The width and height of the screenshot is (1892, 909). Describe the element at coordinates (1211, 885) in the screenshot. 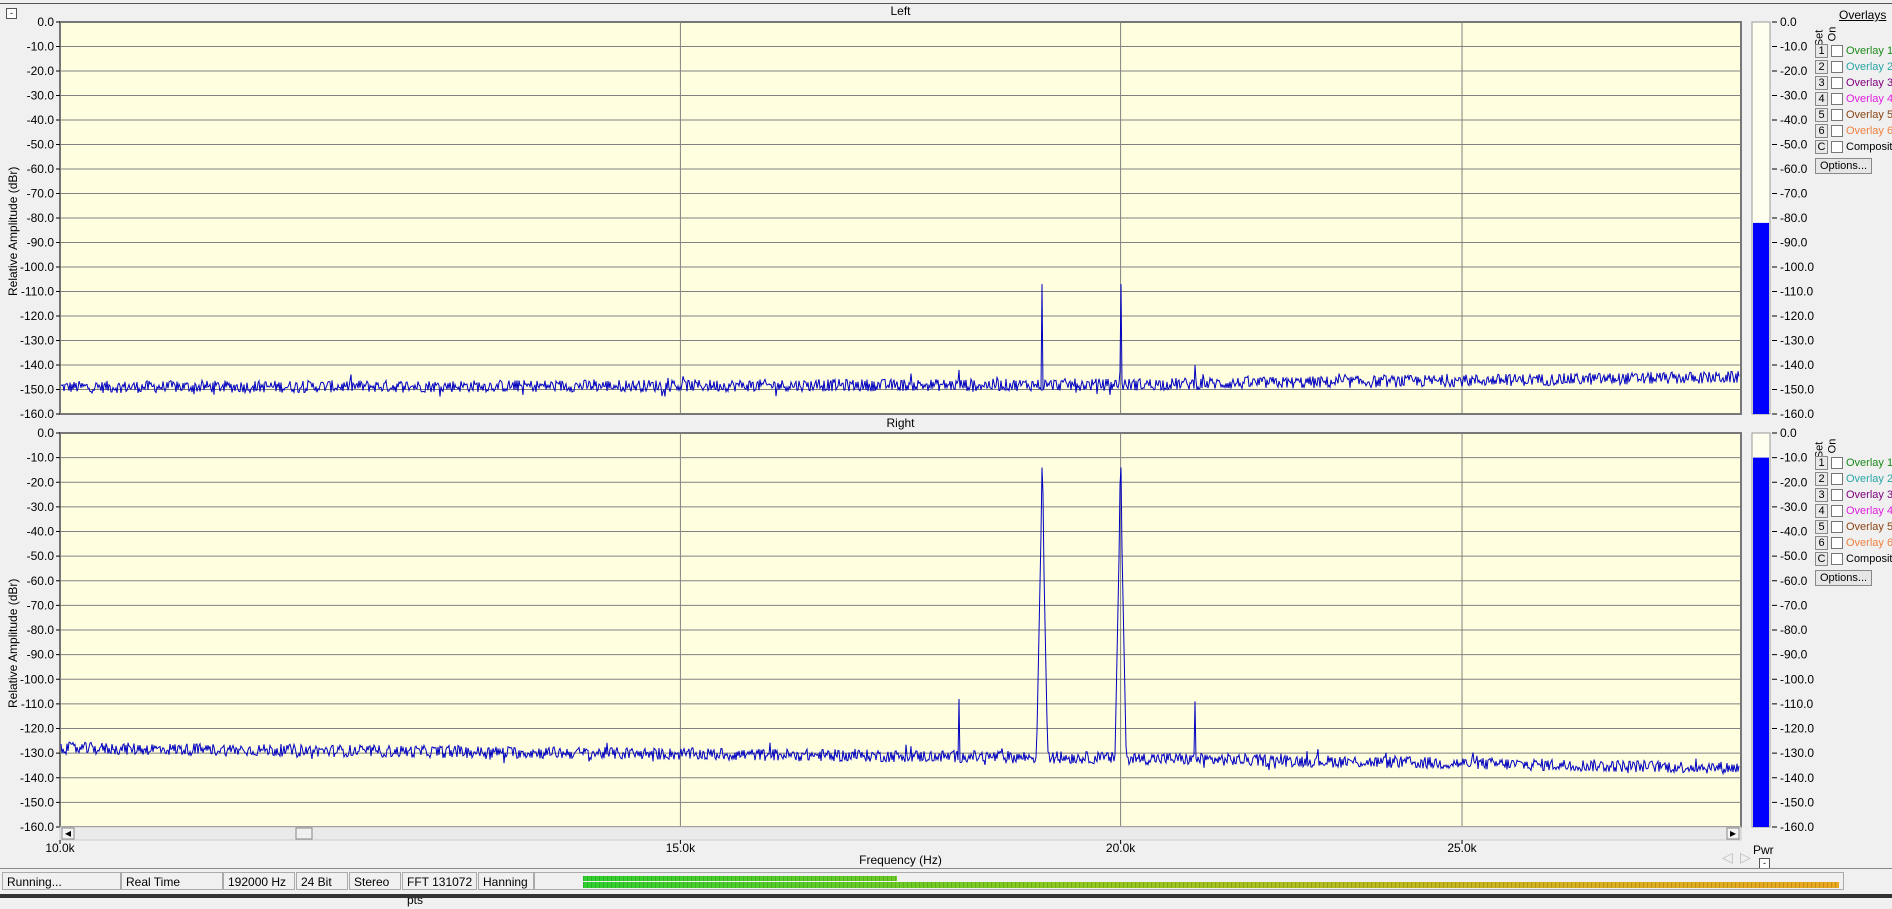

I see `input-level-bar-bottom` at that location.